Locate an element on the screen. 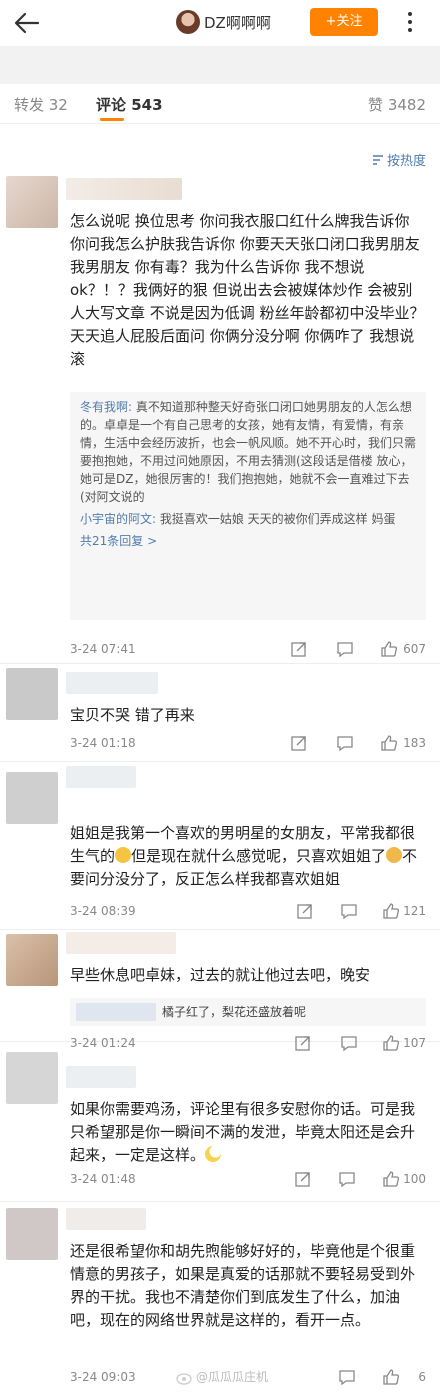 This screenshot has width=440, height=1398. follow-button: +关注 is located at coordinates (344, 22).